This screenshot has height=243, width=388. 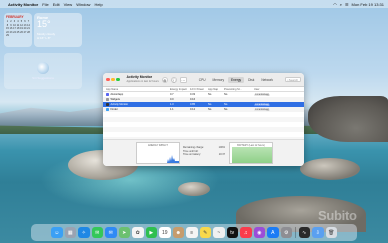 I want to click on tab-bar: CPU Memory Energy Disk Network, so click(x=236, y=79).